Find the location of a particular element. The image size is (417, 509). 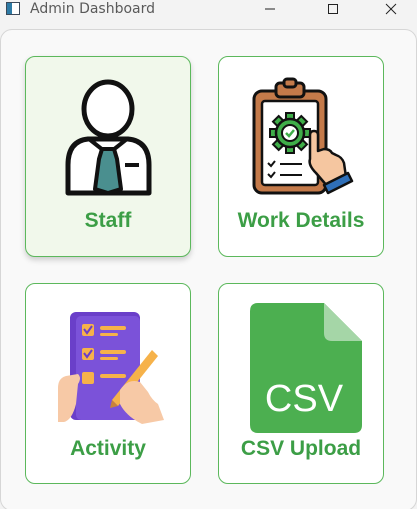

csv-icon-text: CSV is located at coordinates (304, 399).